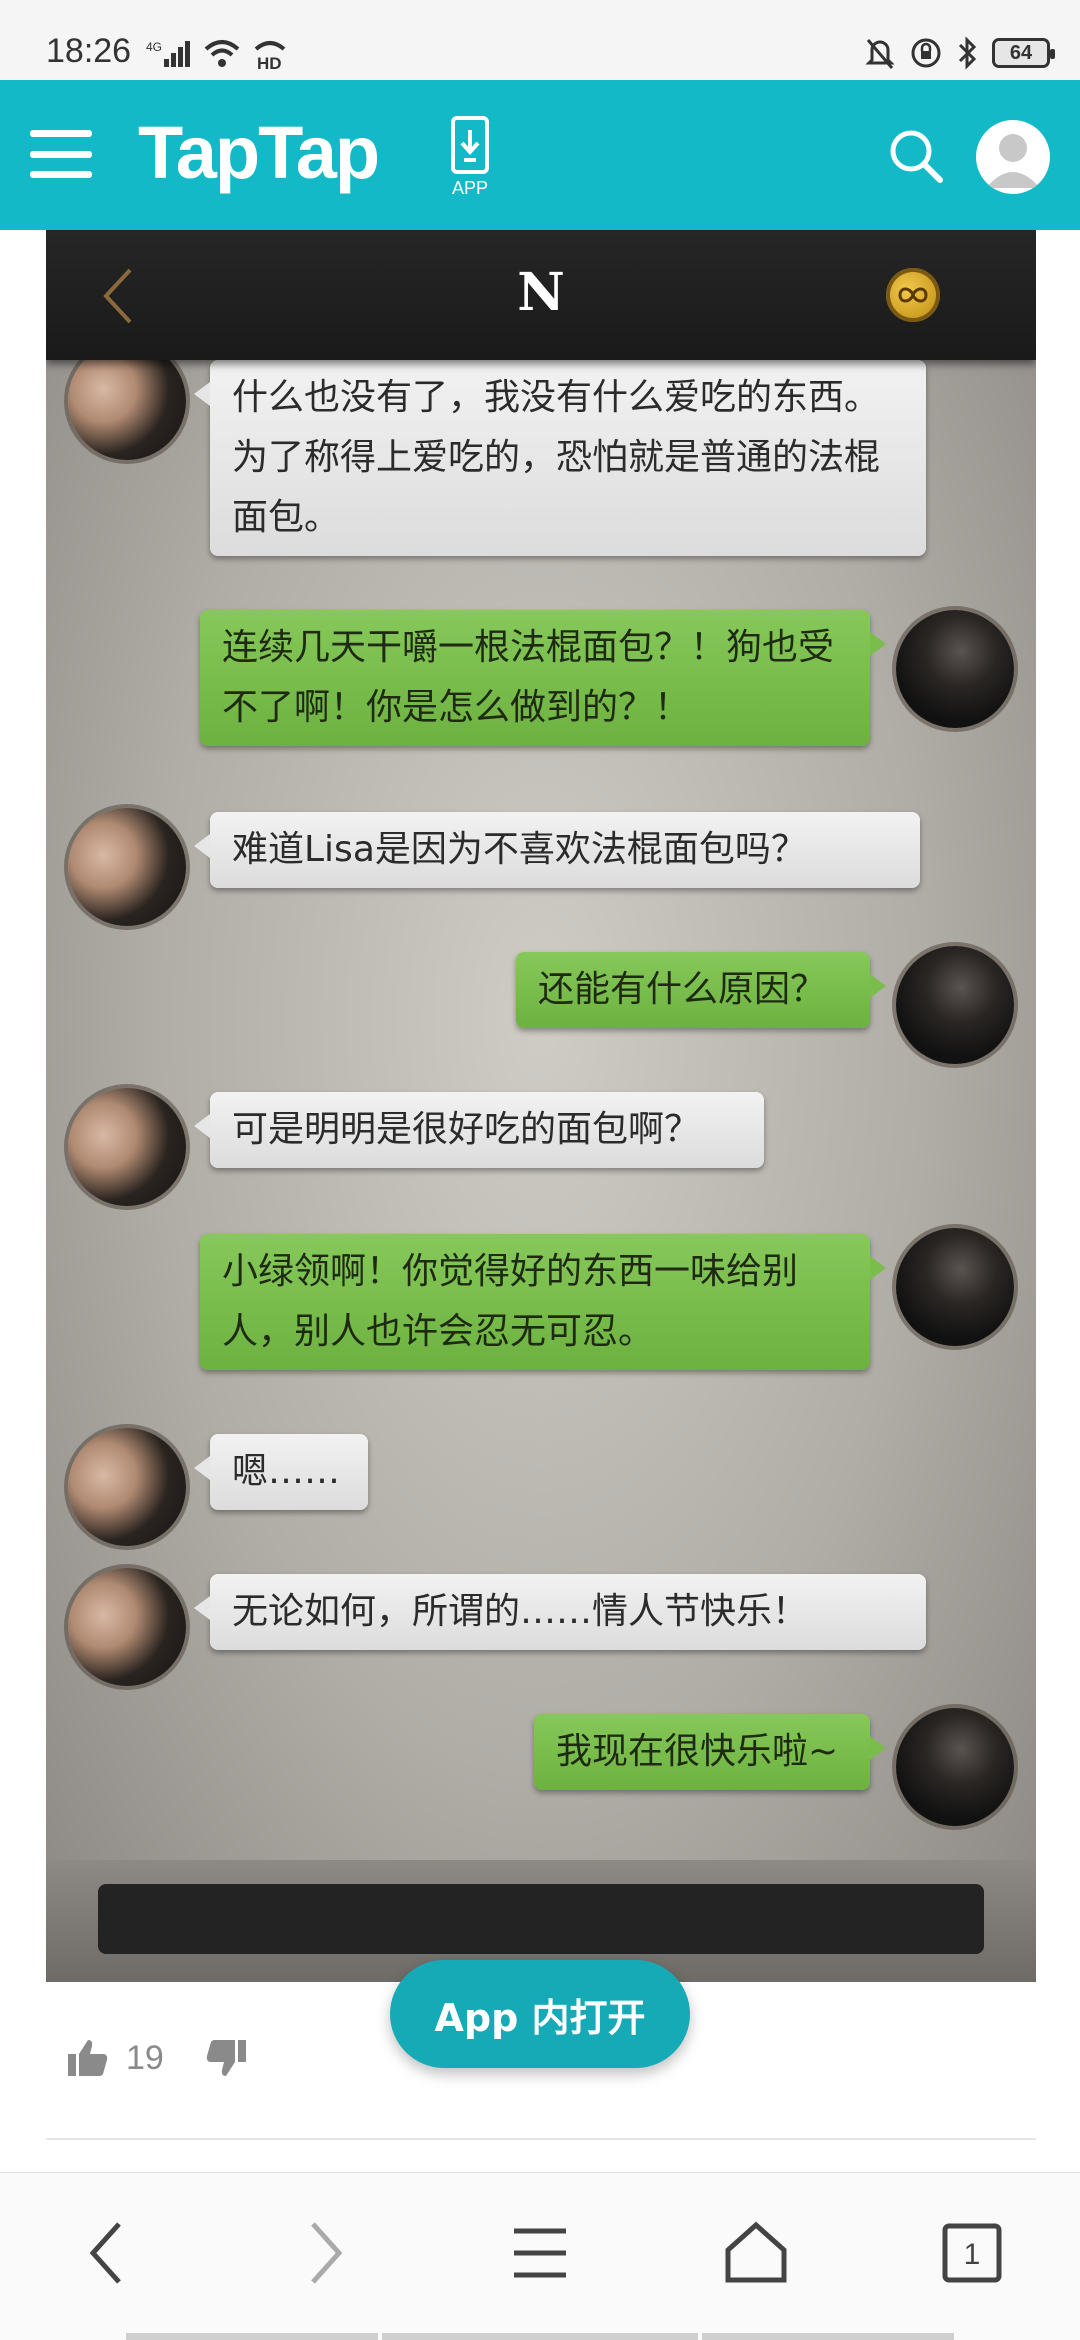 Image resolution: width=1080 pixels, height=2340 pixels. Describe the element at coordinates (1013, 161) in the screenshot. I see `user-icon` at that location.